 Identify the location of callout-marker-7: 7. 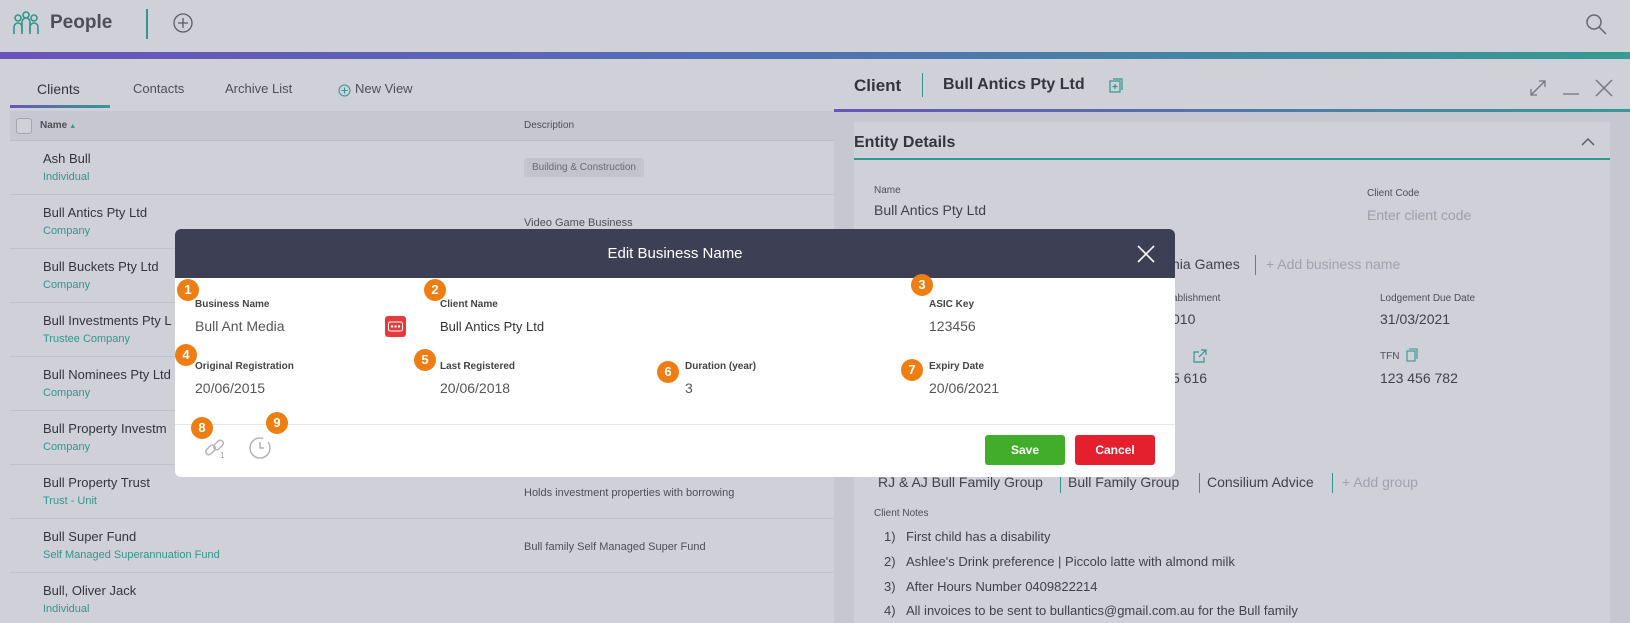
(912, 370).